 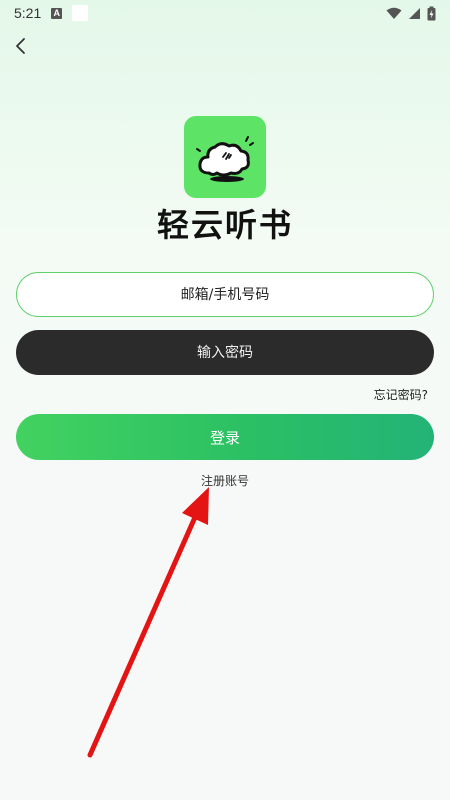 I want to click on app-logo, so click(x=225, y=157).